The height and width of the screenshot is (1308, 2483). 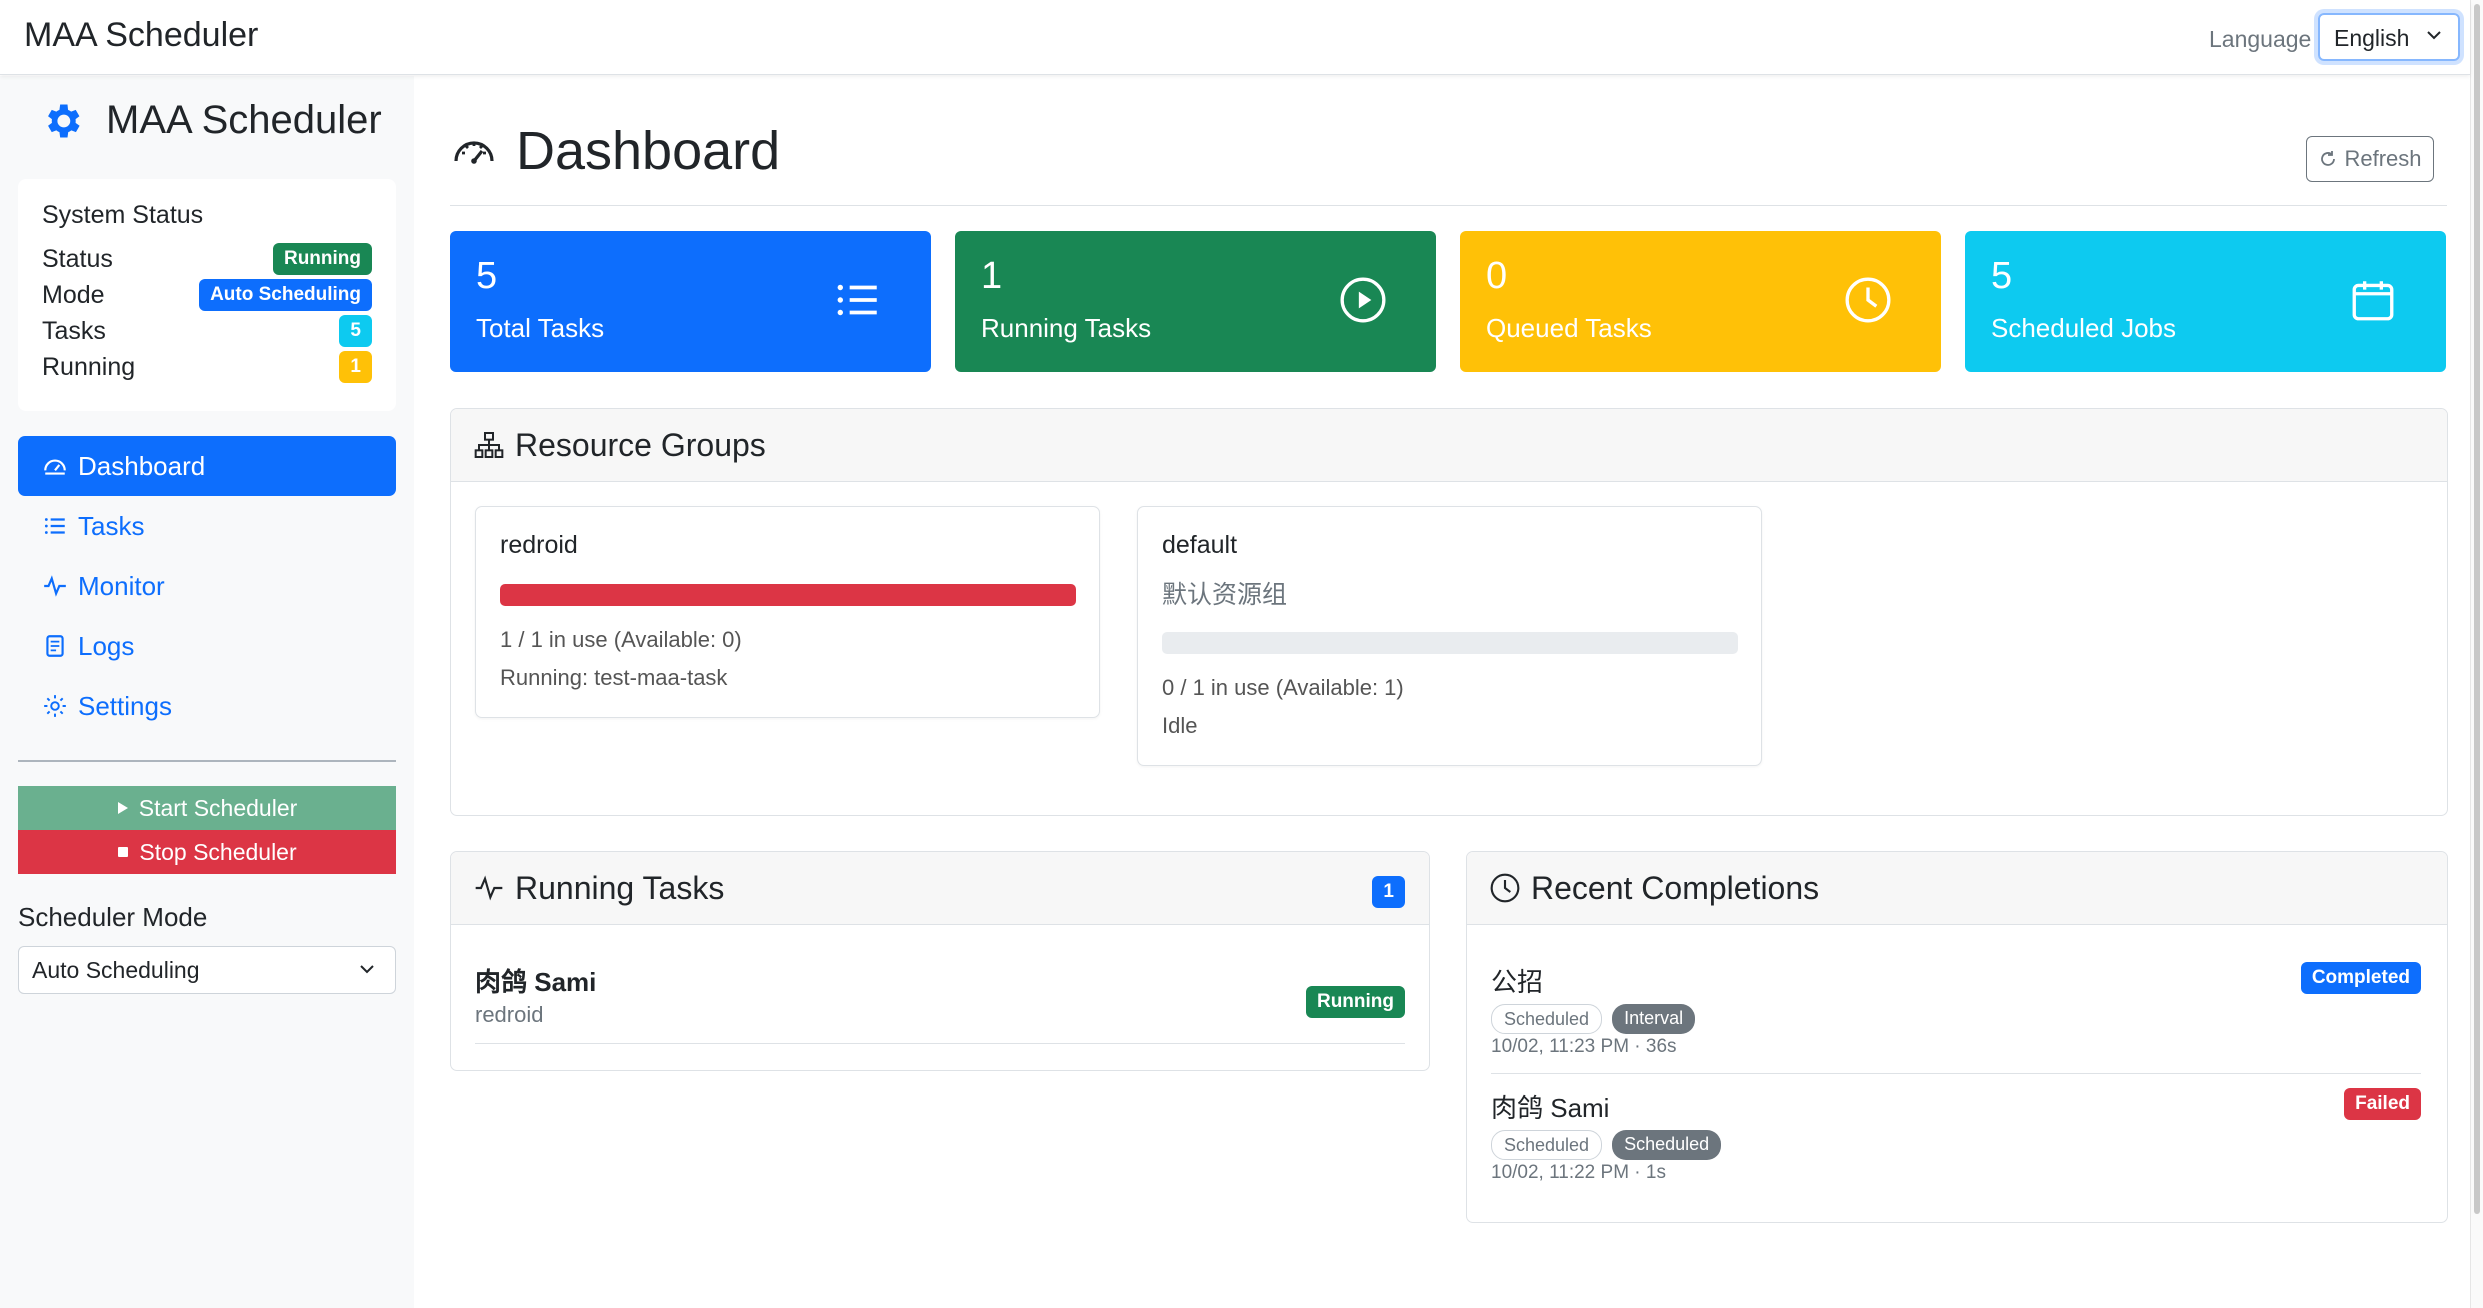 I want to click on start-scheduler-label: Start Scheduler, so click(x=218, y=807).